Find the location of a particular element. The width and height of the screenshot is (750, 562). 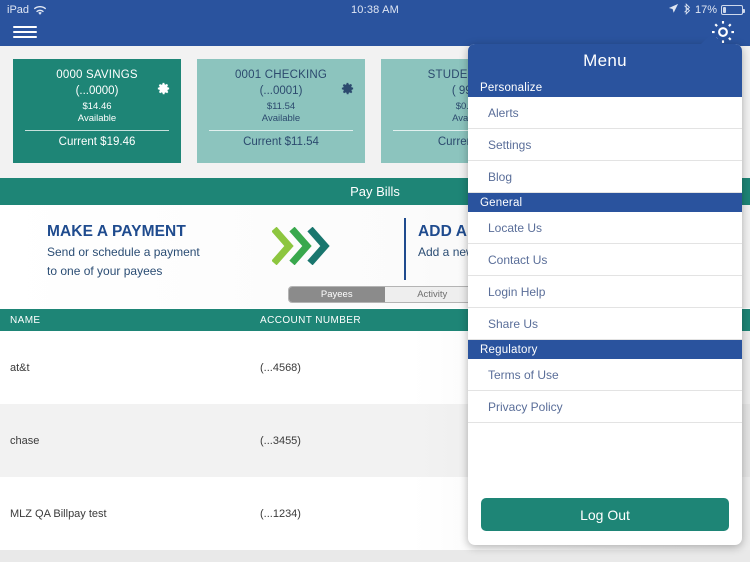

promo-subtitle-line2: to one of your payees is located at coordinates (105, 270).